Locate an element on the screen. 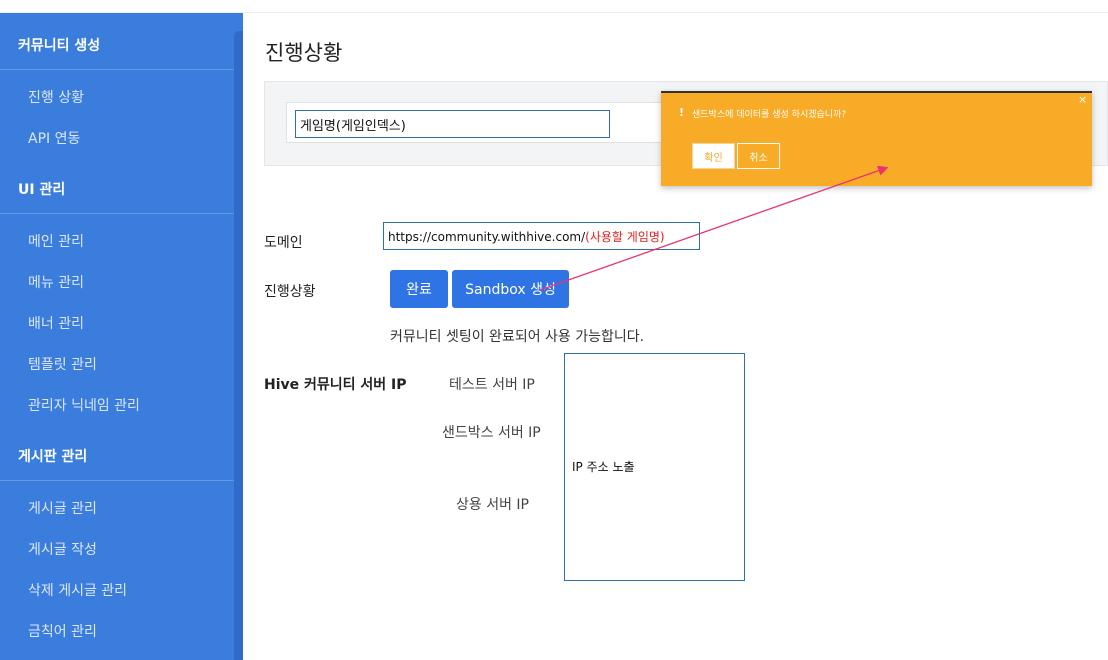 This screenshot has width=1108, height=660. domain-placeholder: (사용할 게임명) is located at coordinates (625, 237).